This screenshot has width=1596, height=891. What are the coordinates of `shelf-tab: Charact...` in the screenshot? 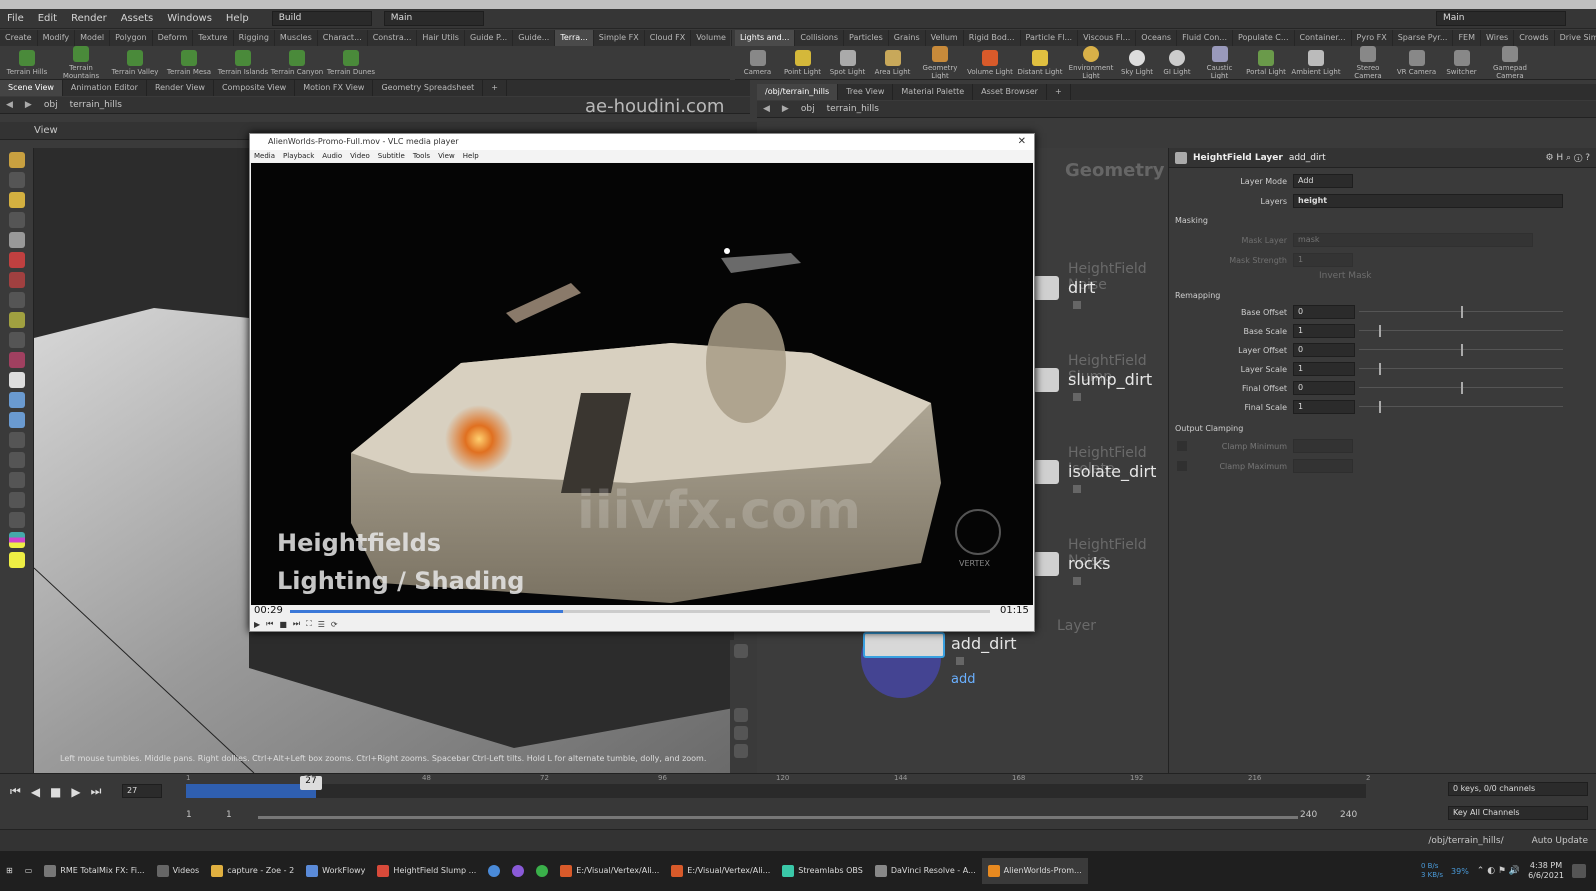 It's located at (343, 38).